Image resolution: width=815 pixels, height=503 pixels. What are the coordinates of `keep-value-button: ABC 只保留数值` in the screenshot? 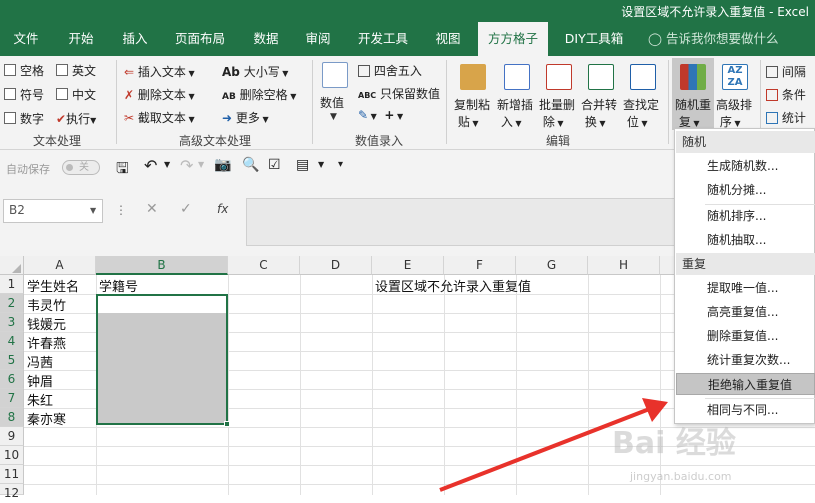 It's located at (399, 93).